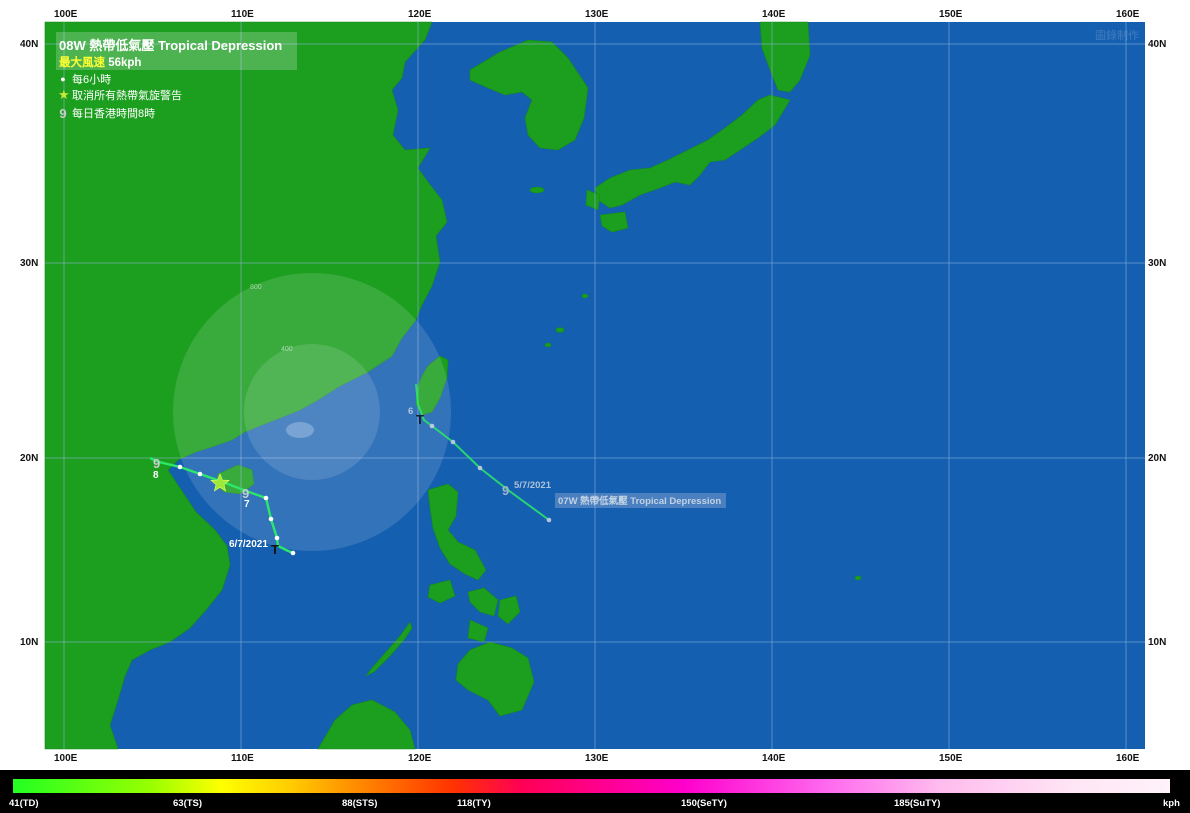 This screenshot has width=1190, height=813. Describe the element at coordinates (951, 14) in the screenshot. I see `lon-label-top: 150E` at that location.